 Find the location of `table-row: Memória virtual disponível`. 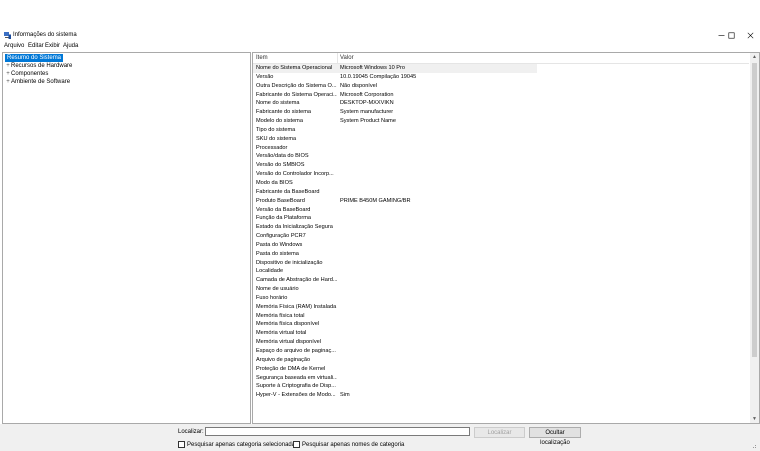

table-row: Memória virtual disponível is located at coordinates (501, 342).